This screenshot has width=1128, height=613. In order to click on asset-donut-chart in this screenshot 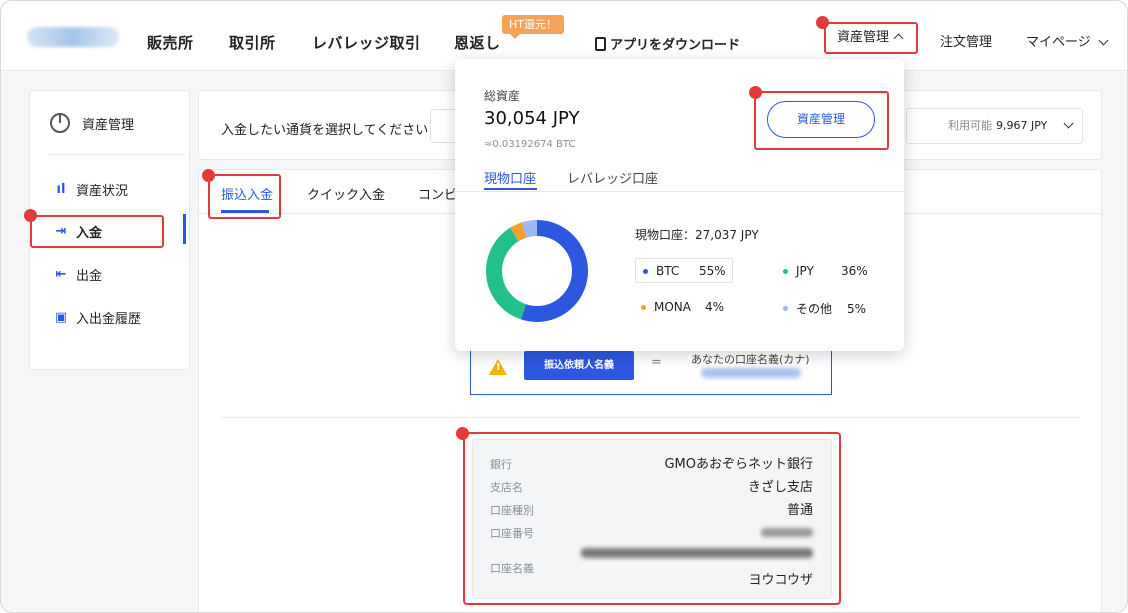, I will do `click(537, 271)`.